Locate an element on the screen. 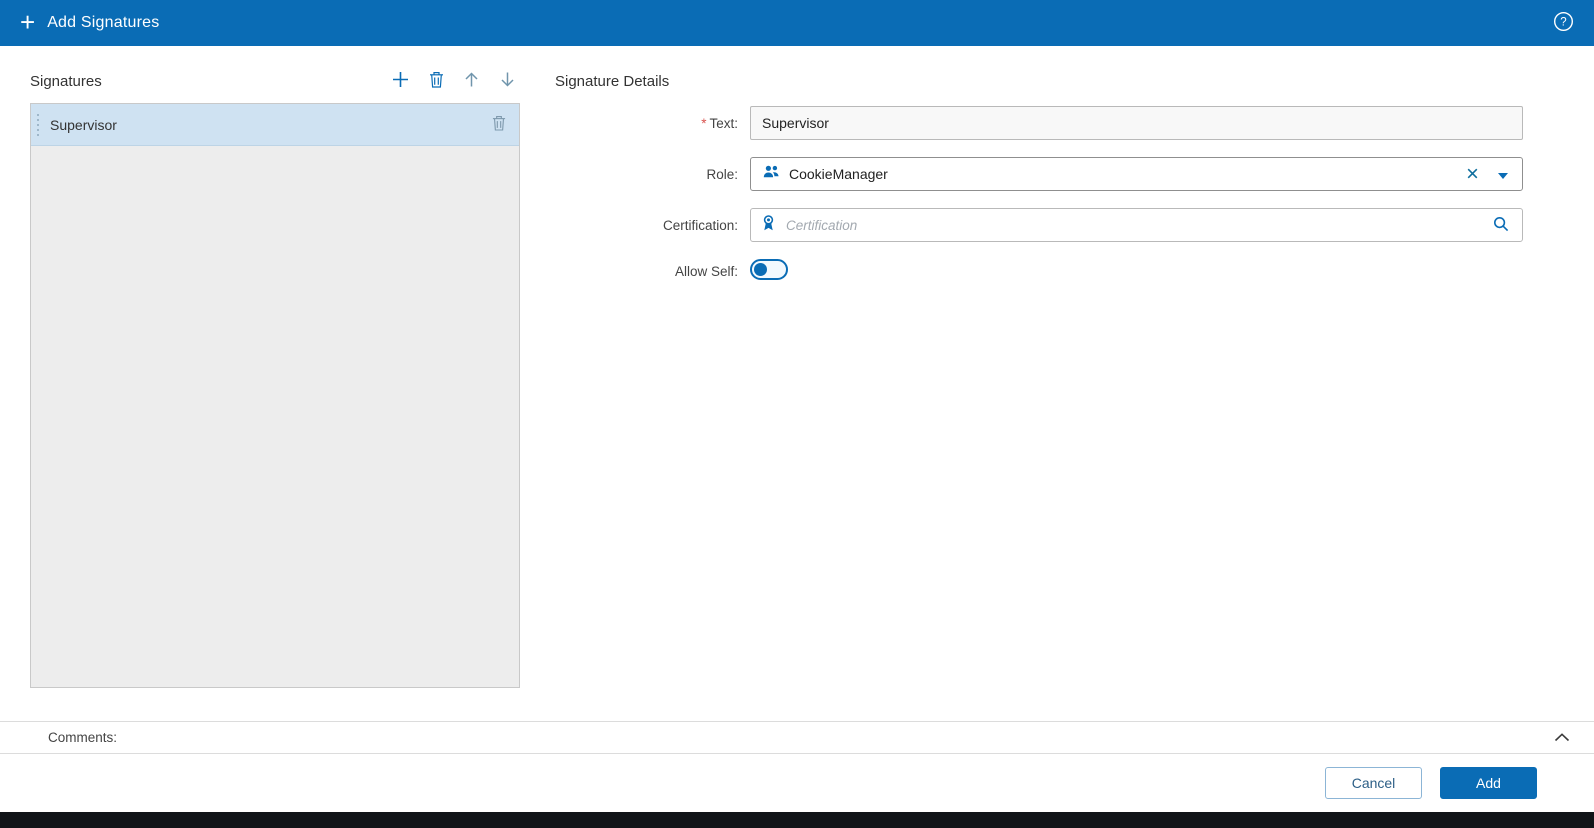  certification-label: Certification: is located at coordinates (700, 225).